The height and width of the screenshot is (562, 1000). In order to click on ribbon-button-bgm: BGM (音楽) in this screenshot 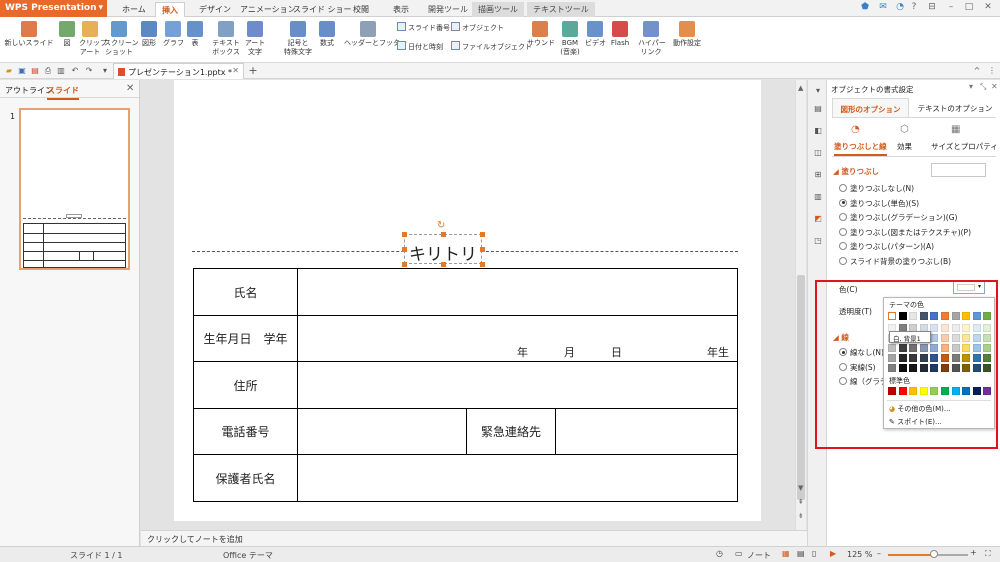, I will do `click(570, 39)`.